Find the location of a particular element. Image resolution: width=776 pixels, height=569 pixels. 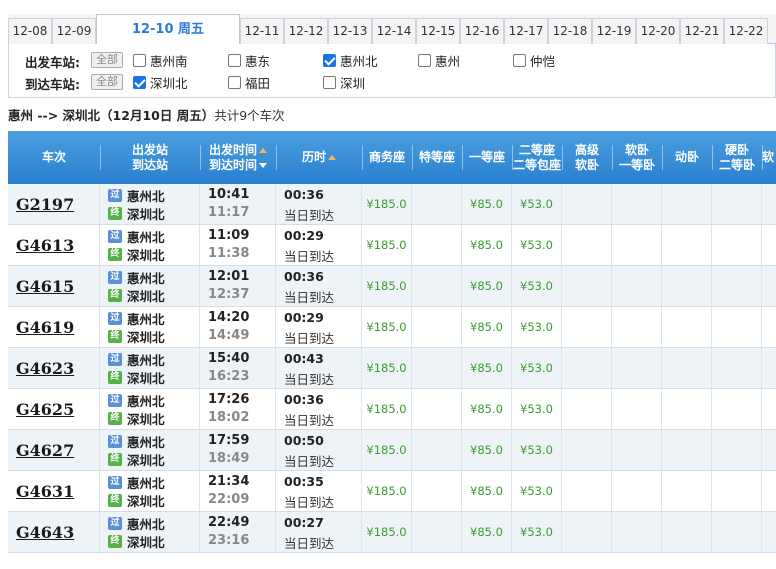

date-tab: 12-10 周五 is located at coordinates (168, 29).